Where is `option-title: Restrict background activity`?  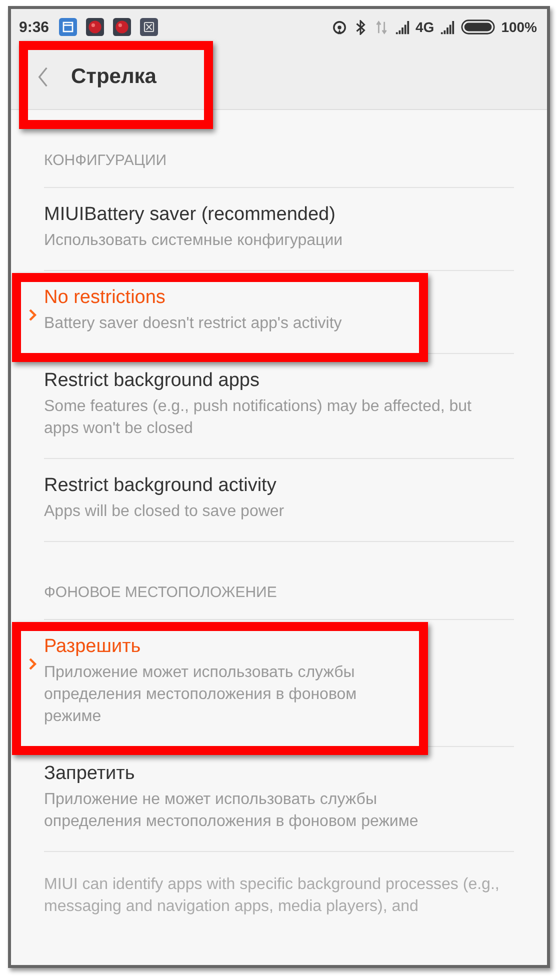
option-title: Restrict background activity is located at coordinates (161, 486).